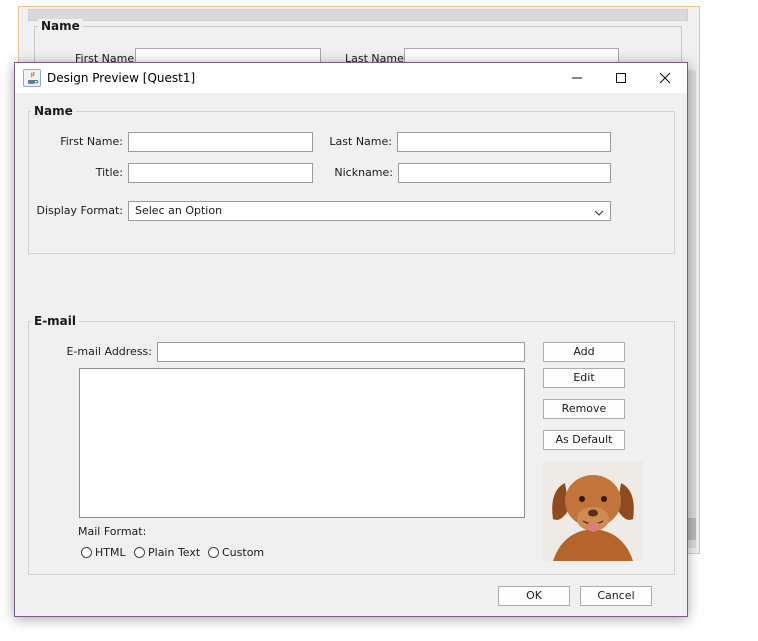  I want to click on name-group-title: Name, so click(53, 111).